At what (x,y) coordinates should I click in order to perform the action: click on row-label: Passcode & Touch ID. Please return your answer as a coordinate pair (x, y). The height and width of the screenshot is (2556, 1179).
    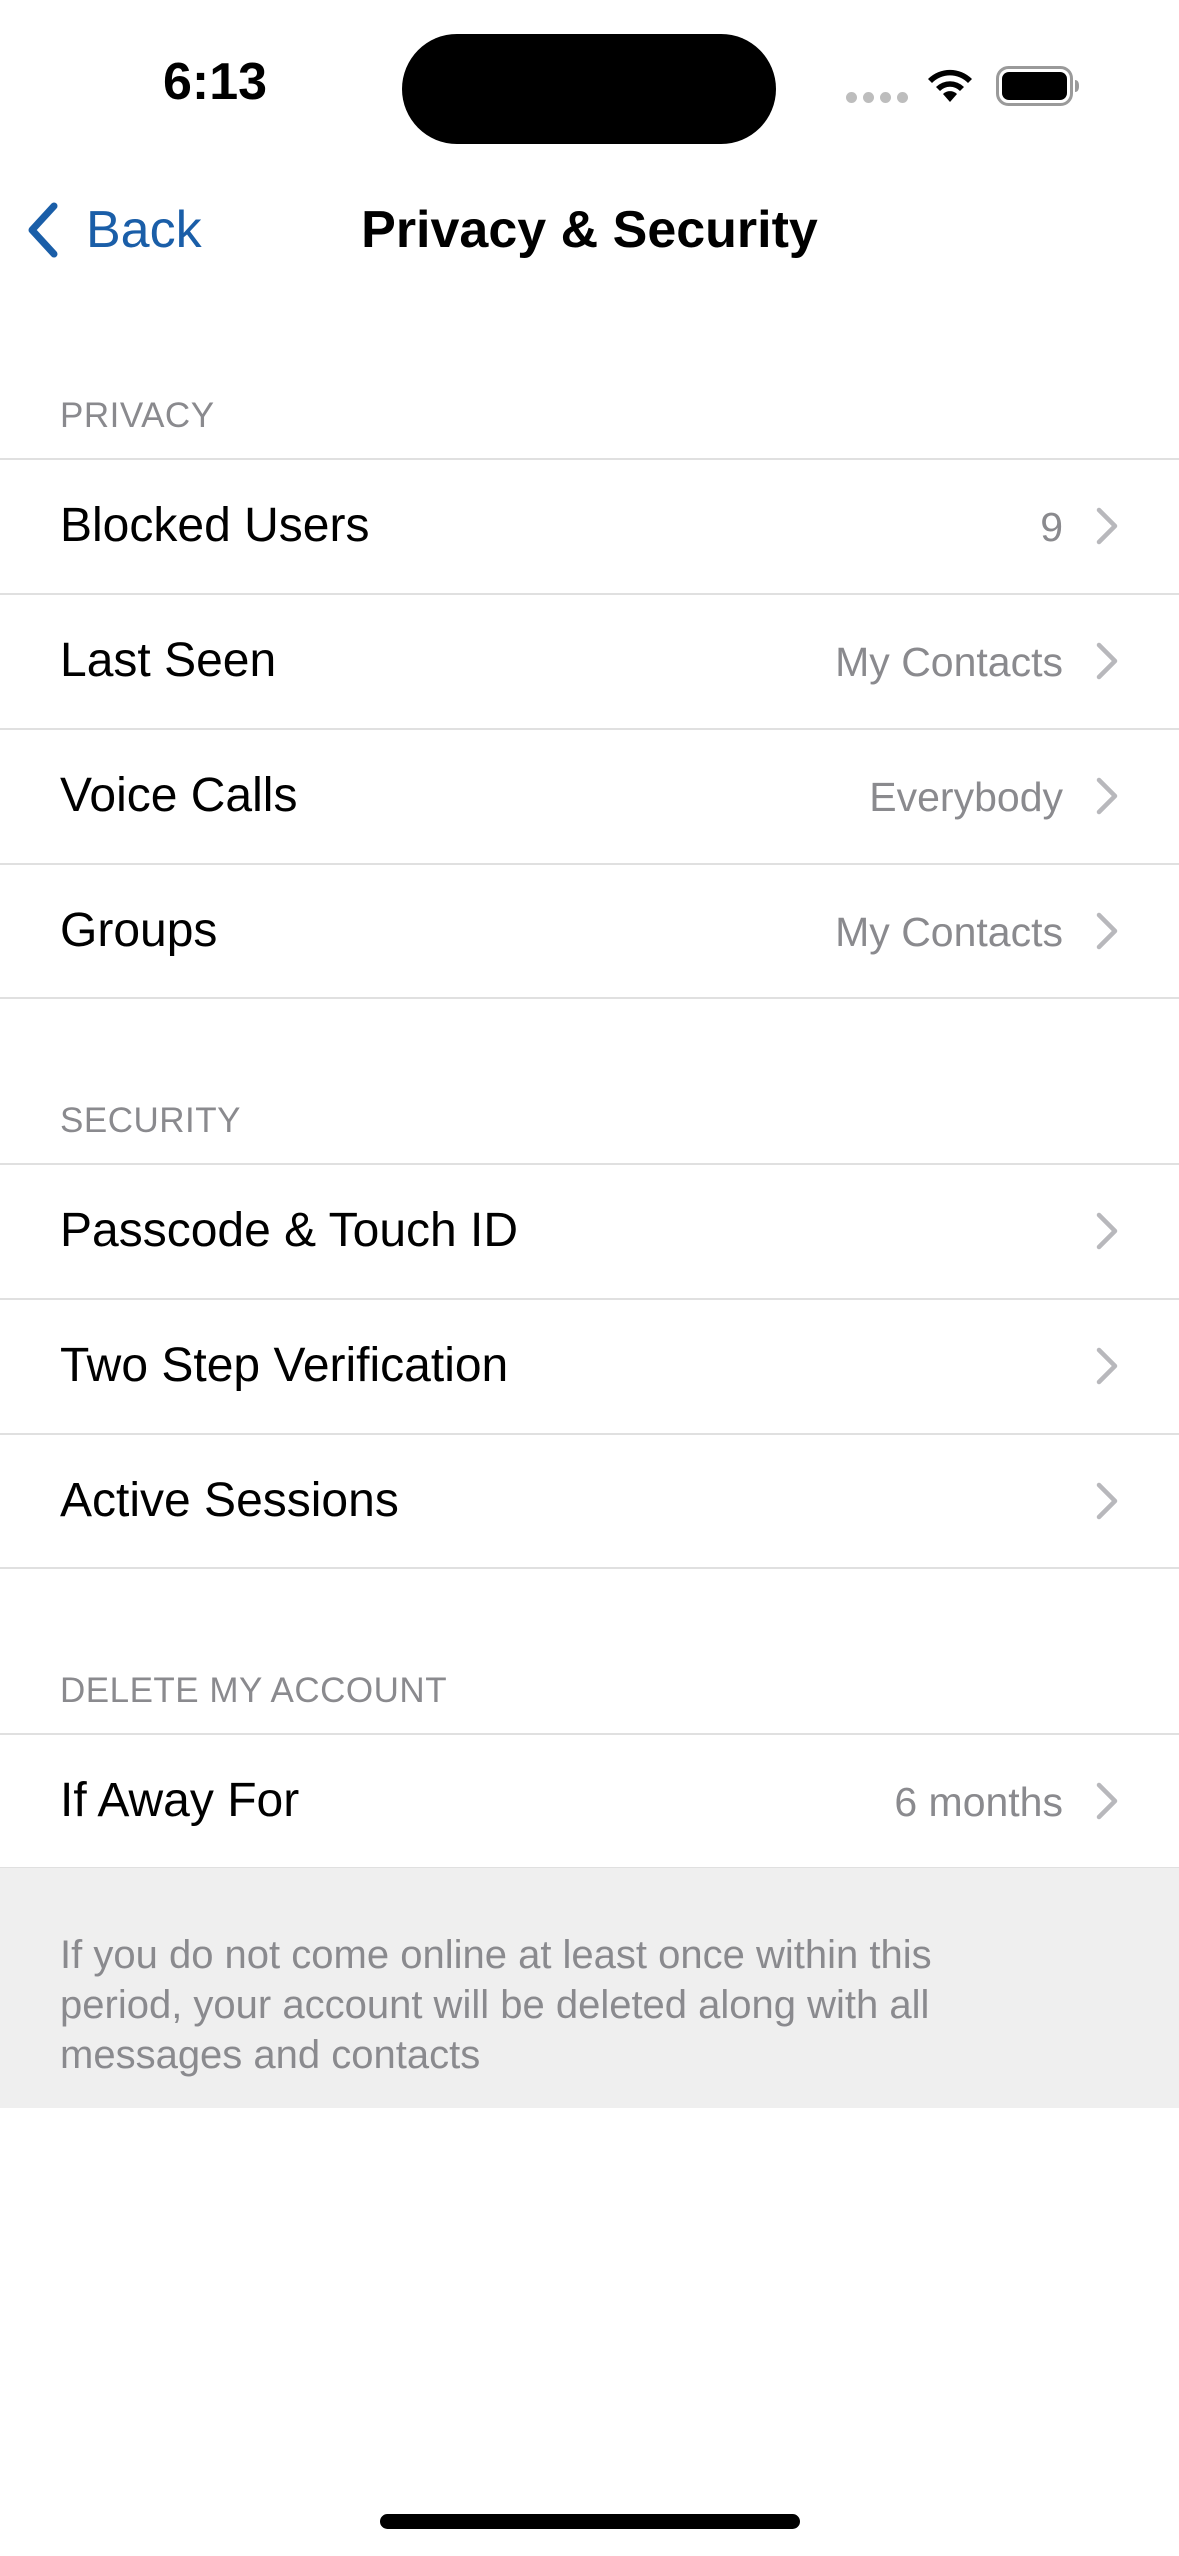
    Looking at the image, I should click on (289, 1230).